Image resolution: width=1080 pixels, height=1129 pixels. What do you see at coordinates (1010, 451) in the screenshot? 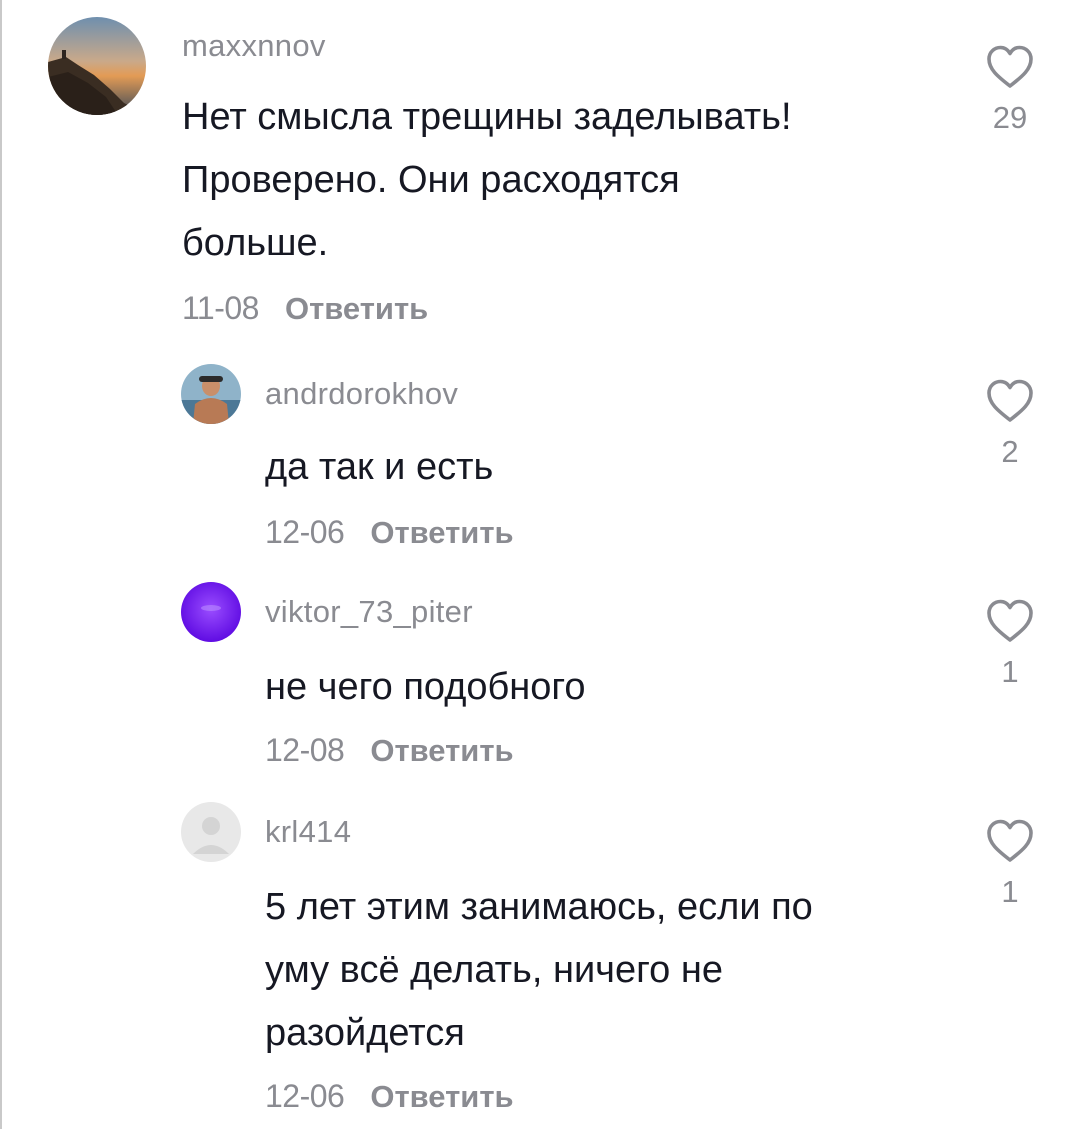
I see `like-count: 2` at bounding box center [1010, 451].